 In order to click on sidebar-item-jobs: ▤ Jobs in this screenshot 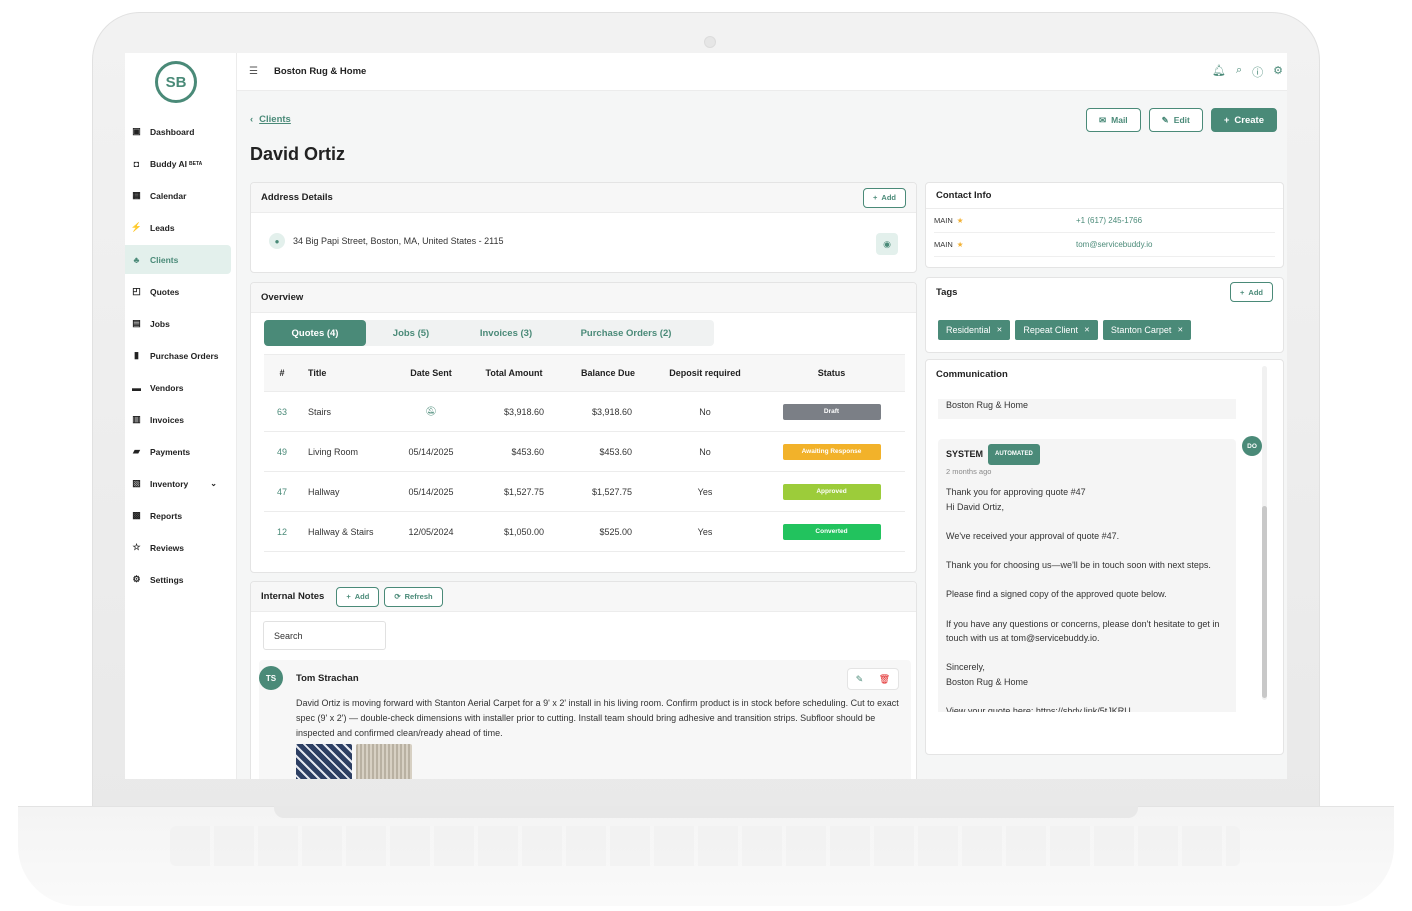, I will do `click(178, 323)`.